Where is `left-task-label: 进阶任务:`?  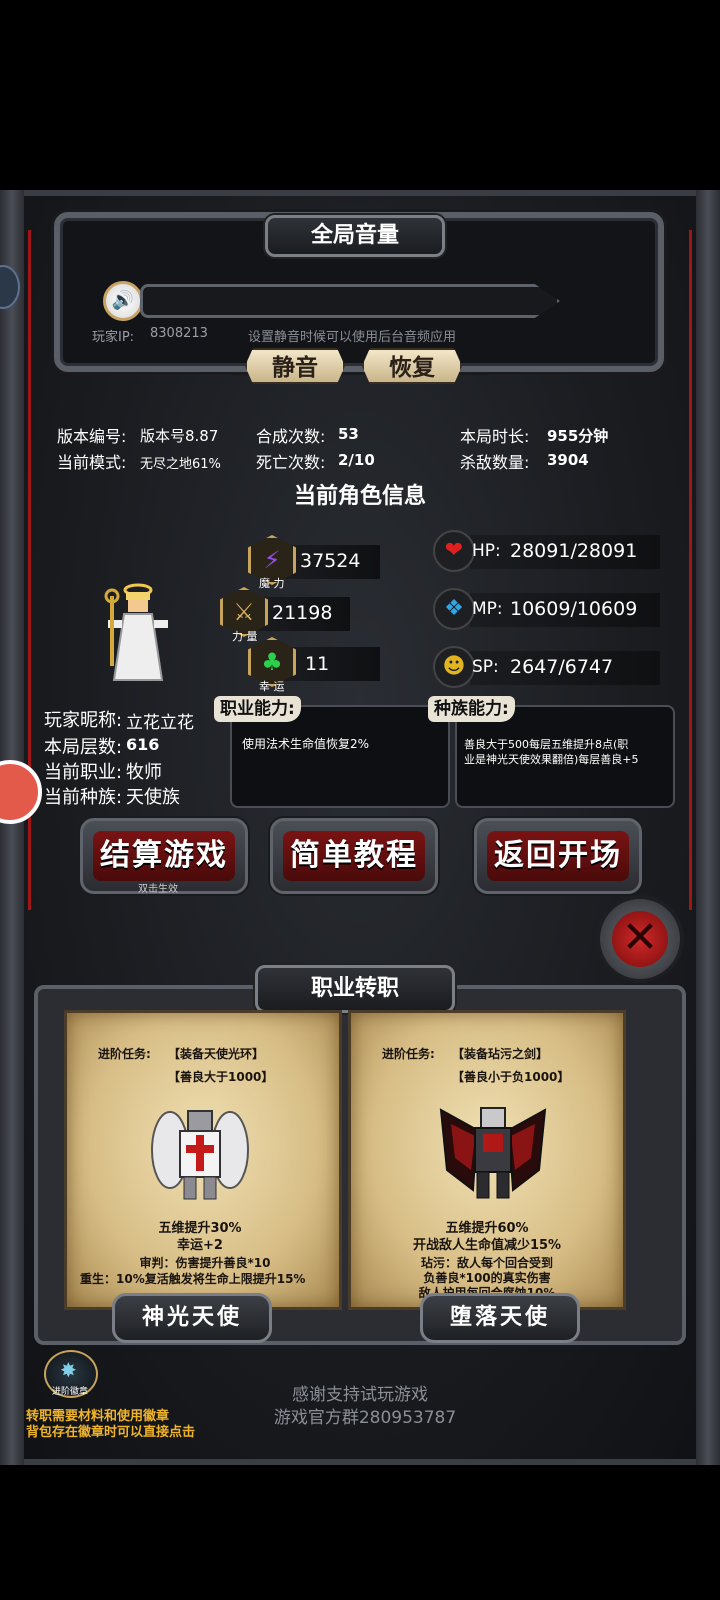 left-task-label: 进阶任务: is located at coordinates (124, 1054).